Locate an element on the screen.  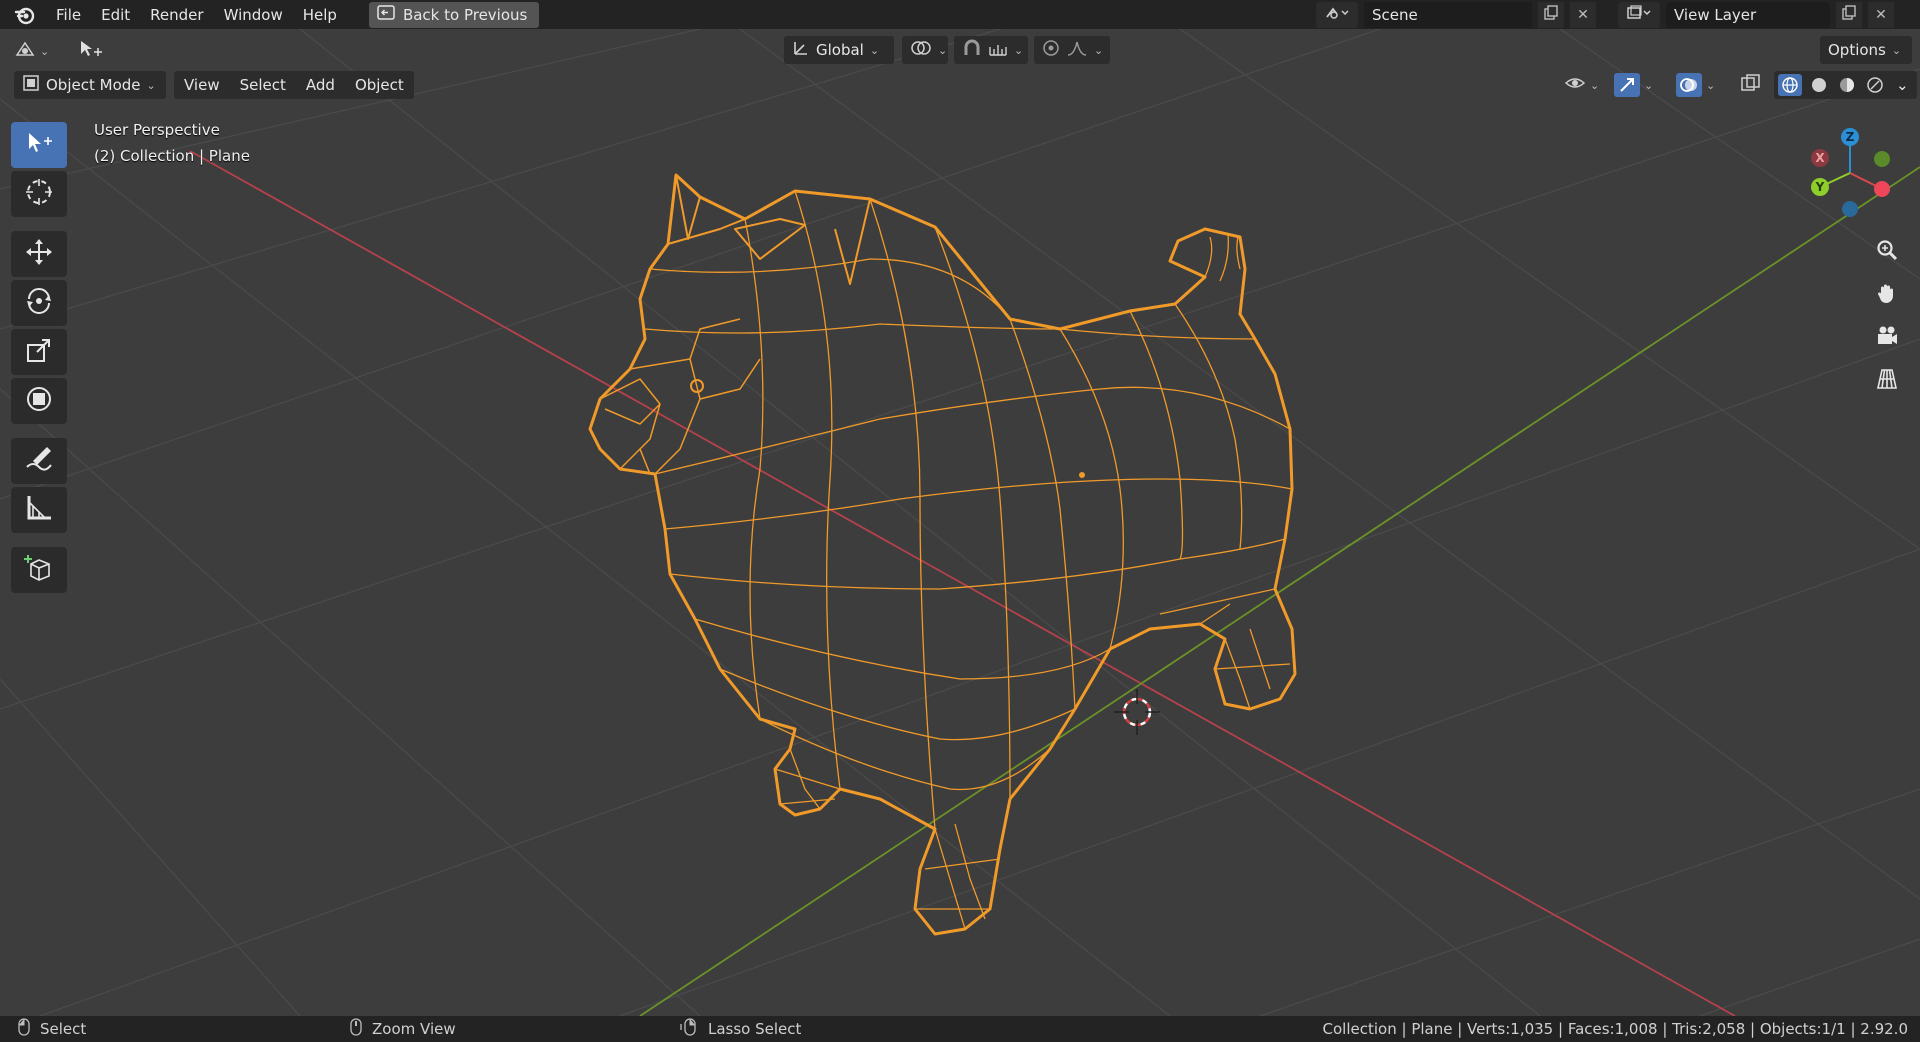
menu-help: Help is located at coordinates (320, 15).